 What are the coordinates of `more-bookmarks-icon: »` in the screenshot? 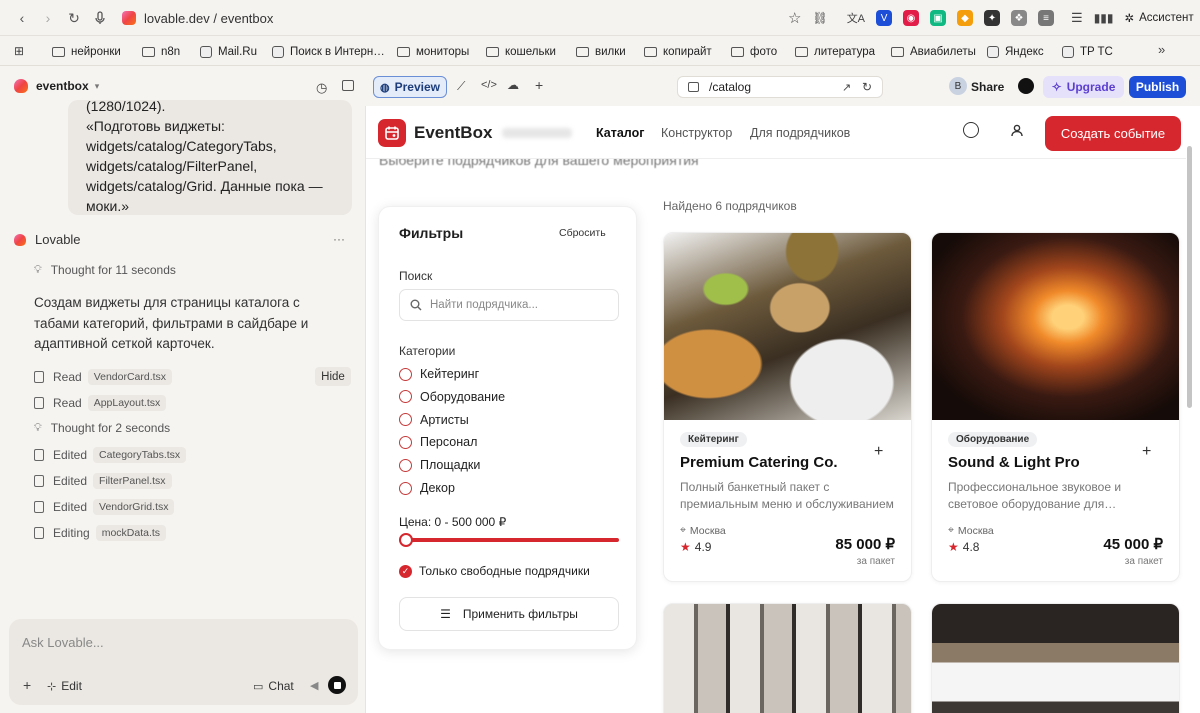 It's located at (1161, 49).